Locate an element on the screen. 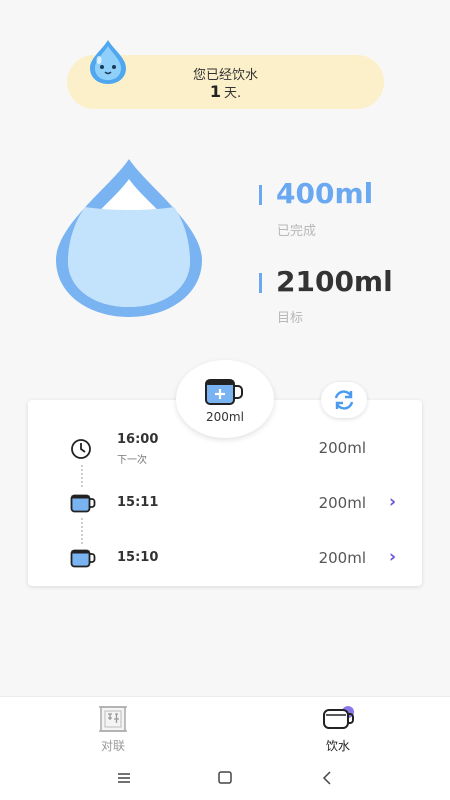 This screenshot has width=450, height=800. bottom-tab-bar: 对联 饮水 is located at coordinates (225, 726).